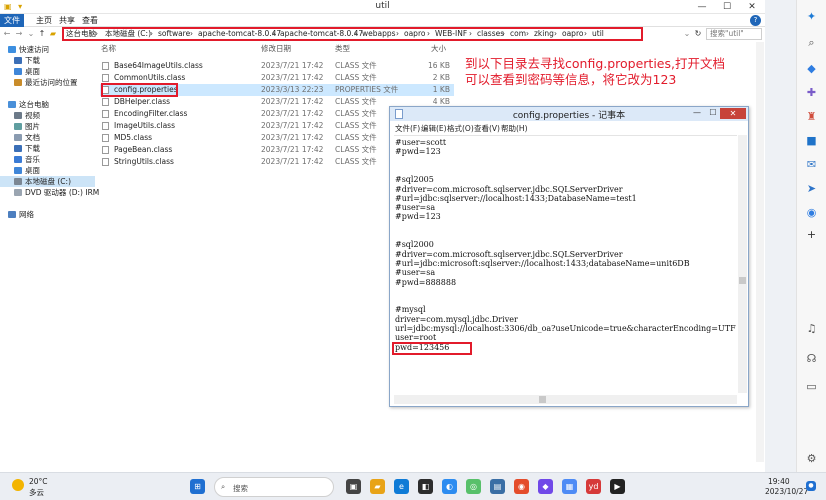 This screenshot has height=500, width=826. What do you see at coordinates (158, 65) in the screenshot?
I see `file-name: Base64ImageUtils.class` at bounding box center [158, 65].